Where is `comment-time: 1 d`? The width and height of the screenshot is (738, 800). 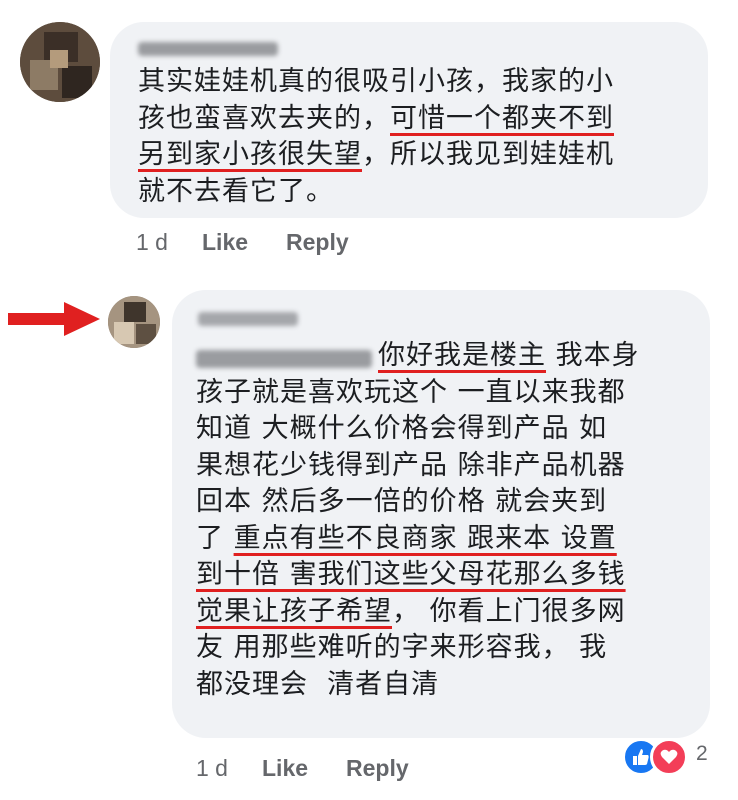 comment-time: 1 d is located at coordinates (152, 242).